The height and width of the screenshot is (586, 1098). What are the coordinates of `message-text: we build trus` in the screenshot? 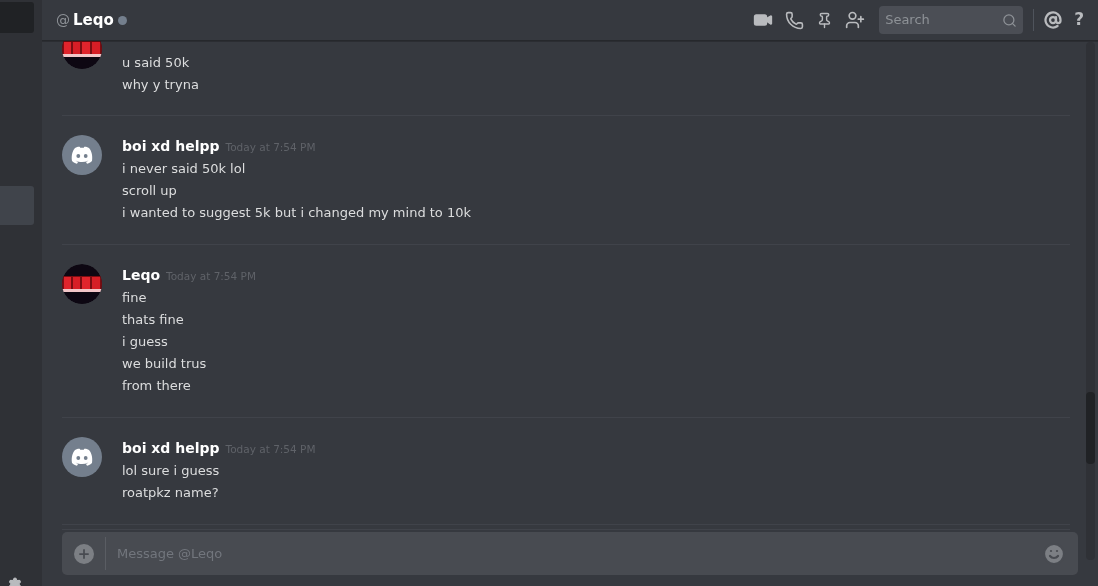 It's located at (165, 364).